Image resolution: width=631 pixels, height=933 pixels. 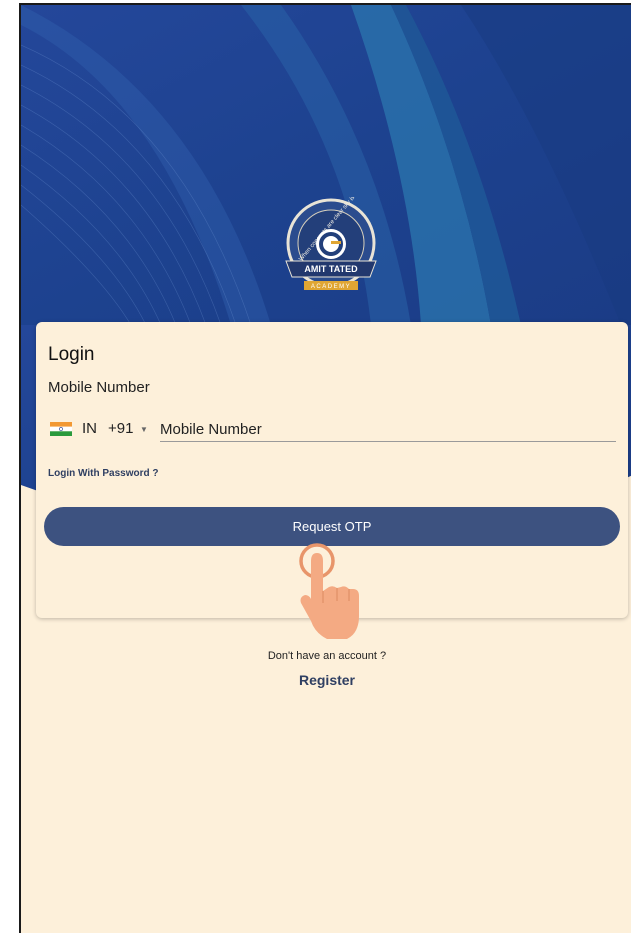 I want to click on caret-down-icon: ▼, so click(x=144, y=429).